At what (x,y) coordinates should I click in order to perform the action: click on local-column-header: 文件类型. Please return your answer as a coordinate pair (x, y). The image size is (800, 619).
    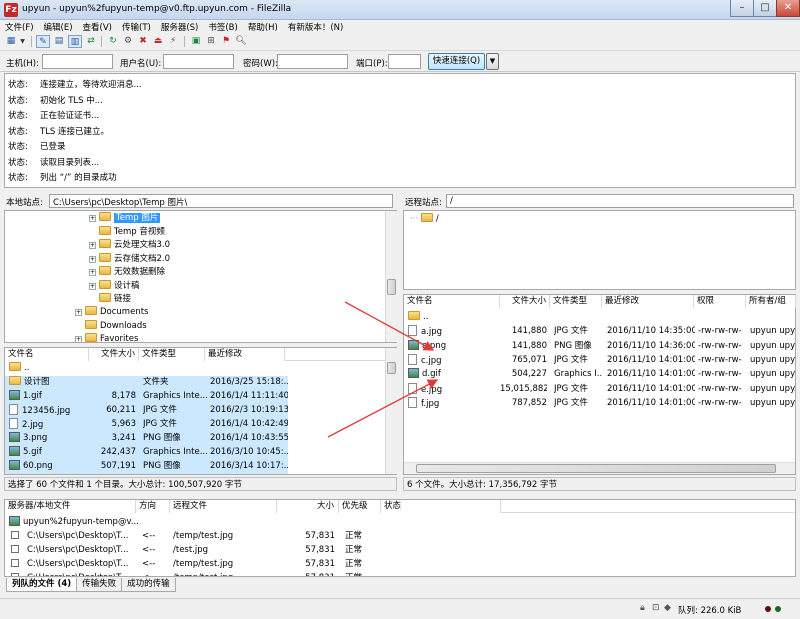
    Looking at the image, I should click on (172, 354).